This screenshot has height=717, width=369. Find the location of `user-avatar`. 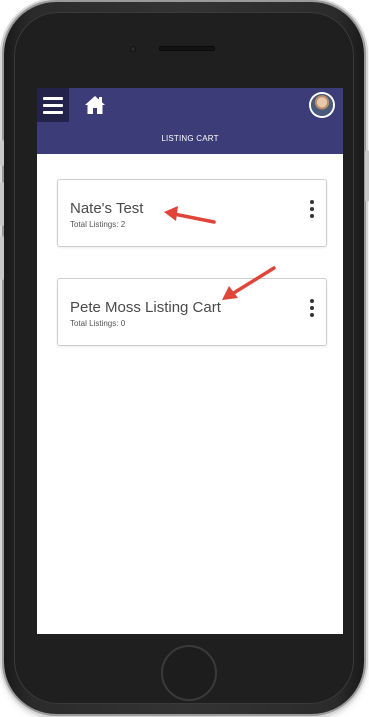

user-avatar is located at coordinates (322, 105).